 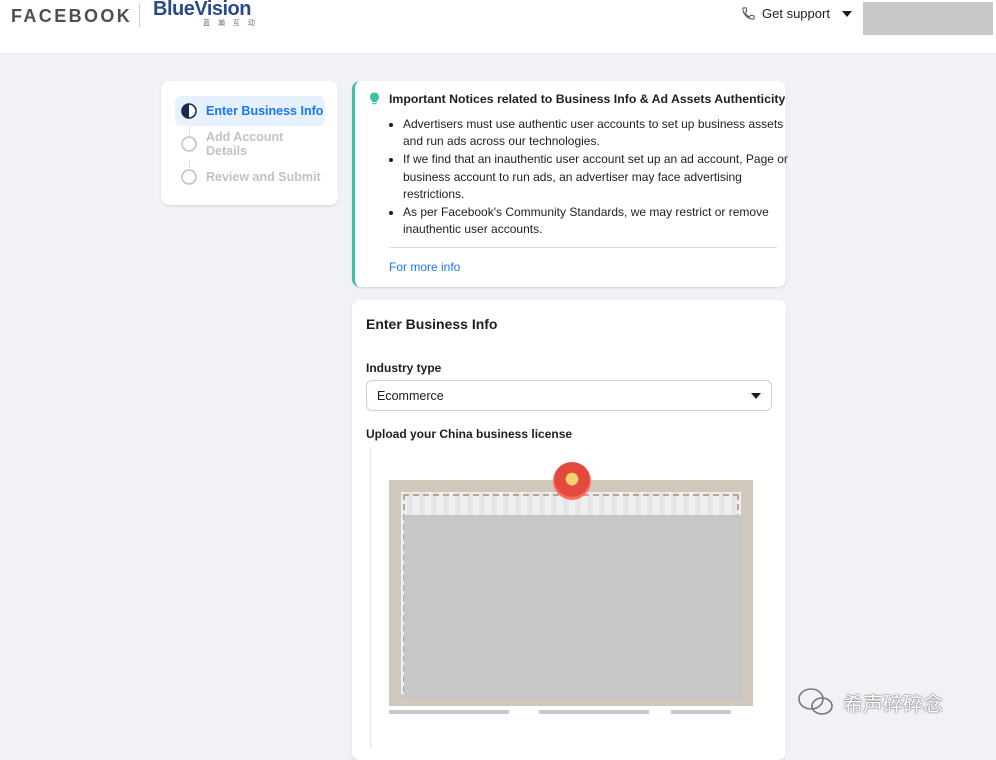 What do you see at coordinates (374, 101) in the screenshot?
I see `lightbulb-icon` at bounding box center [374, 101].